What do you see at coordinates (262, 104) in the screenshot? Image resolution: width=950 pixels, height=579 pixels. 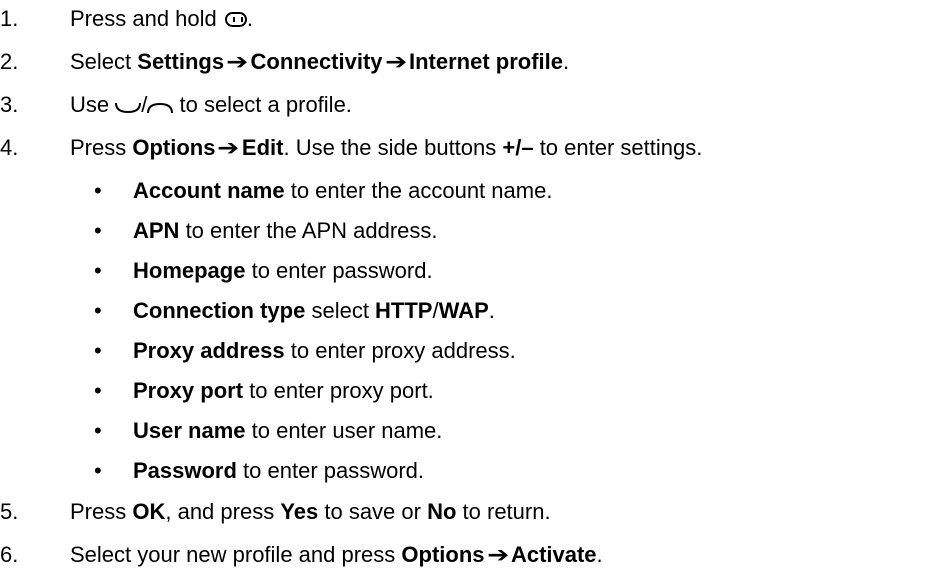 I see `step-text-part: to select a profile.` at bounding box center [262, 104].